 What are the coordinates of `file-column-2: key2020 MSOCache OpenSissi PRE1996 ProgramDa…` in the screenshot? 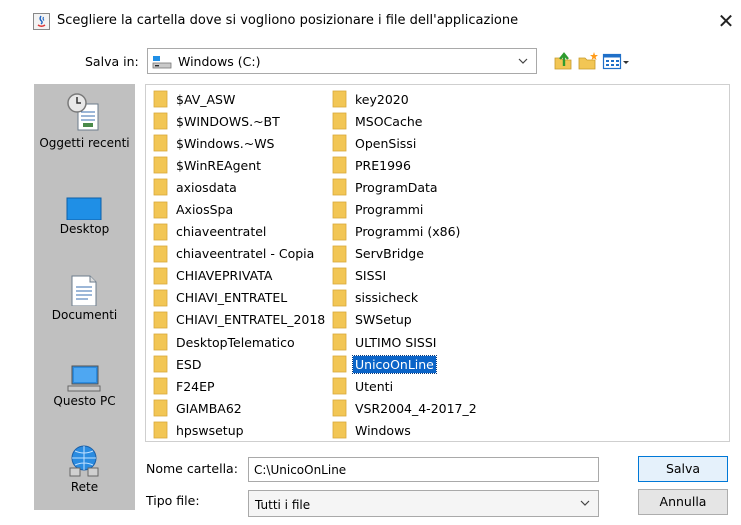 It's located at (405, 265).